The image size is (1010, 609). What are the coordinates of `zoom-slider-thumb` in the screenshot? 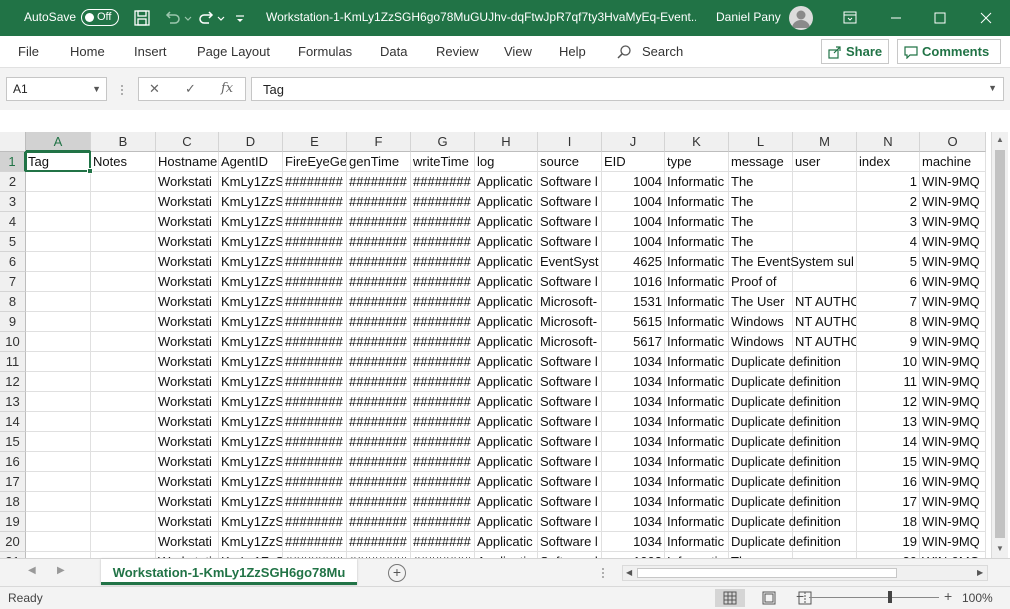 It's located at (890, 597).